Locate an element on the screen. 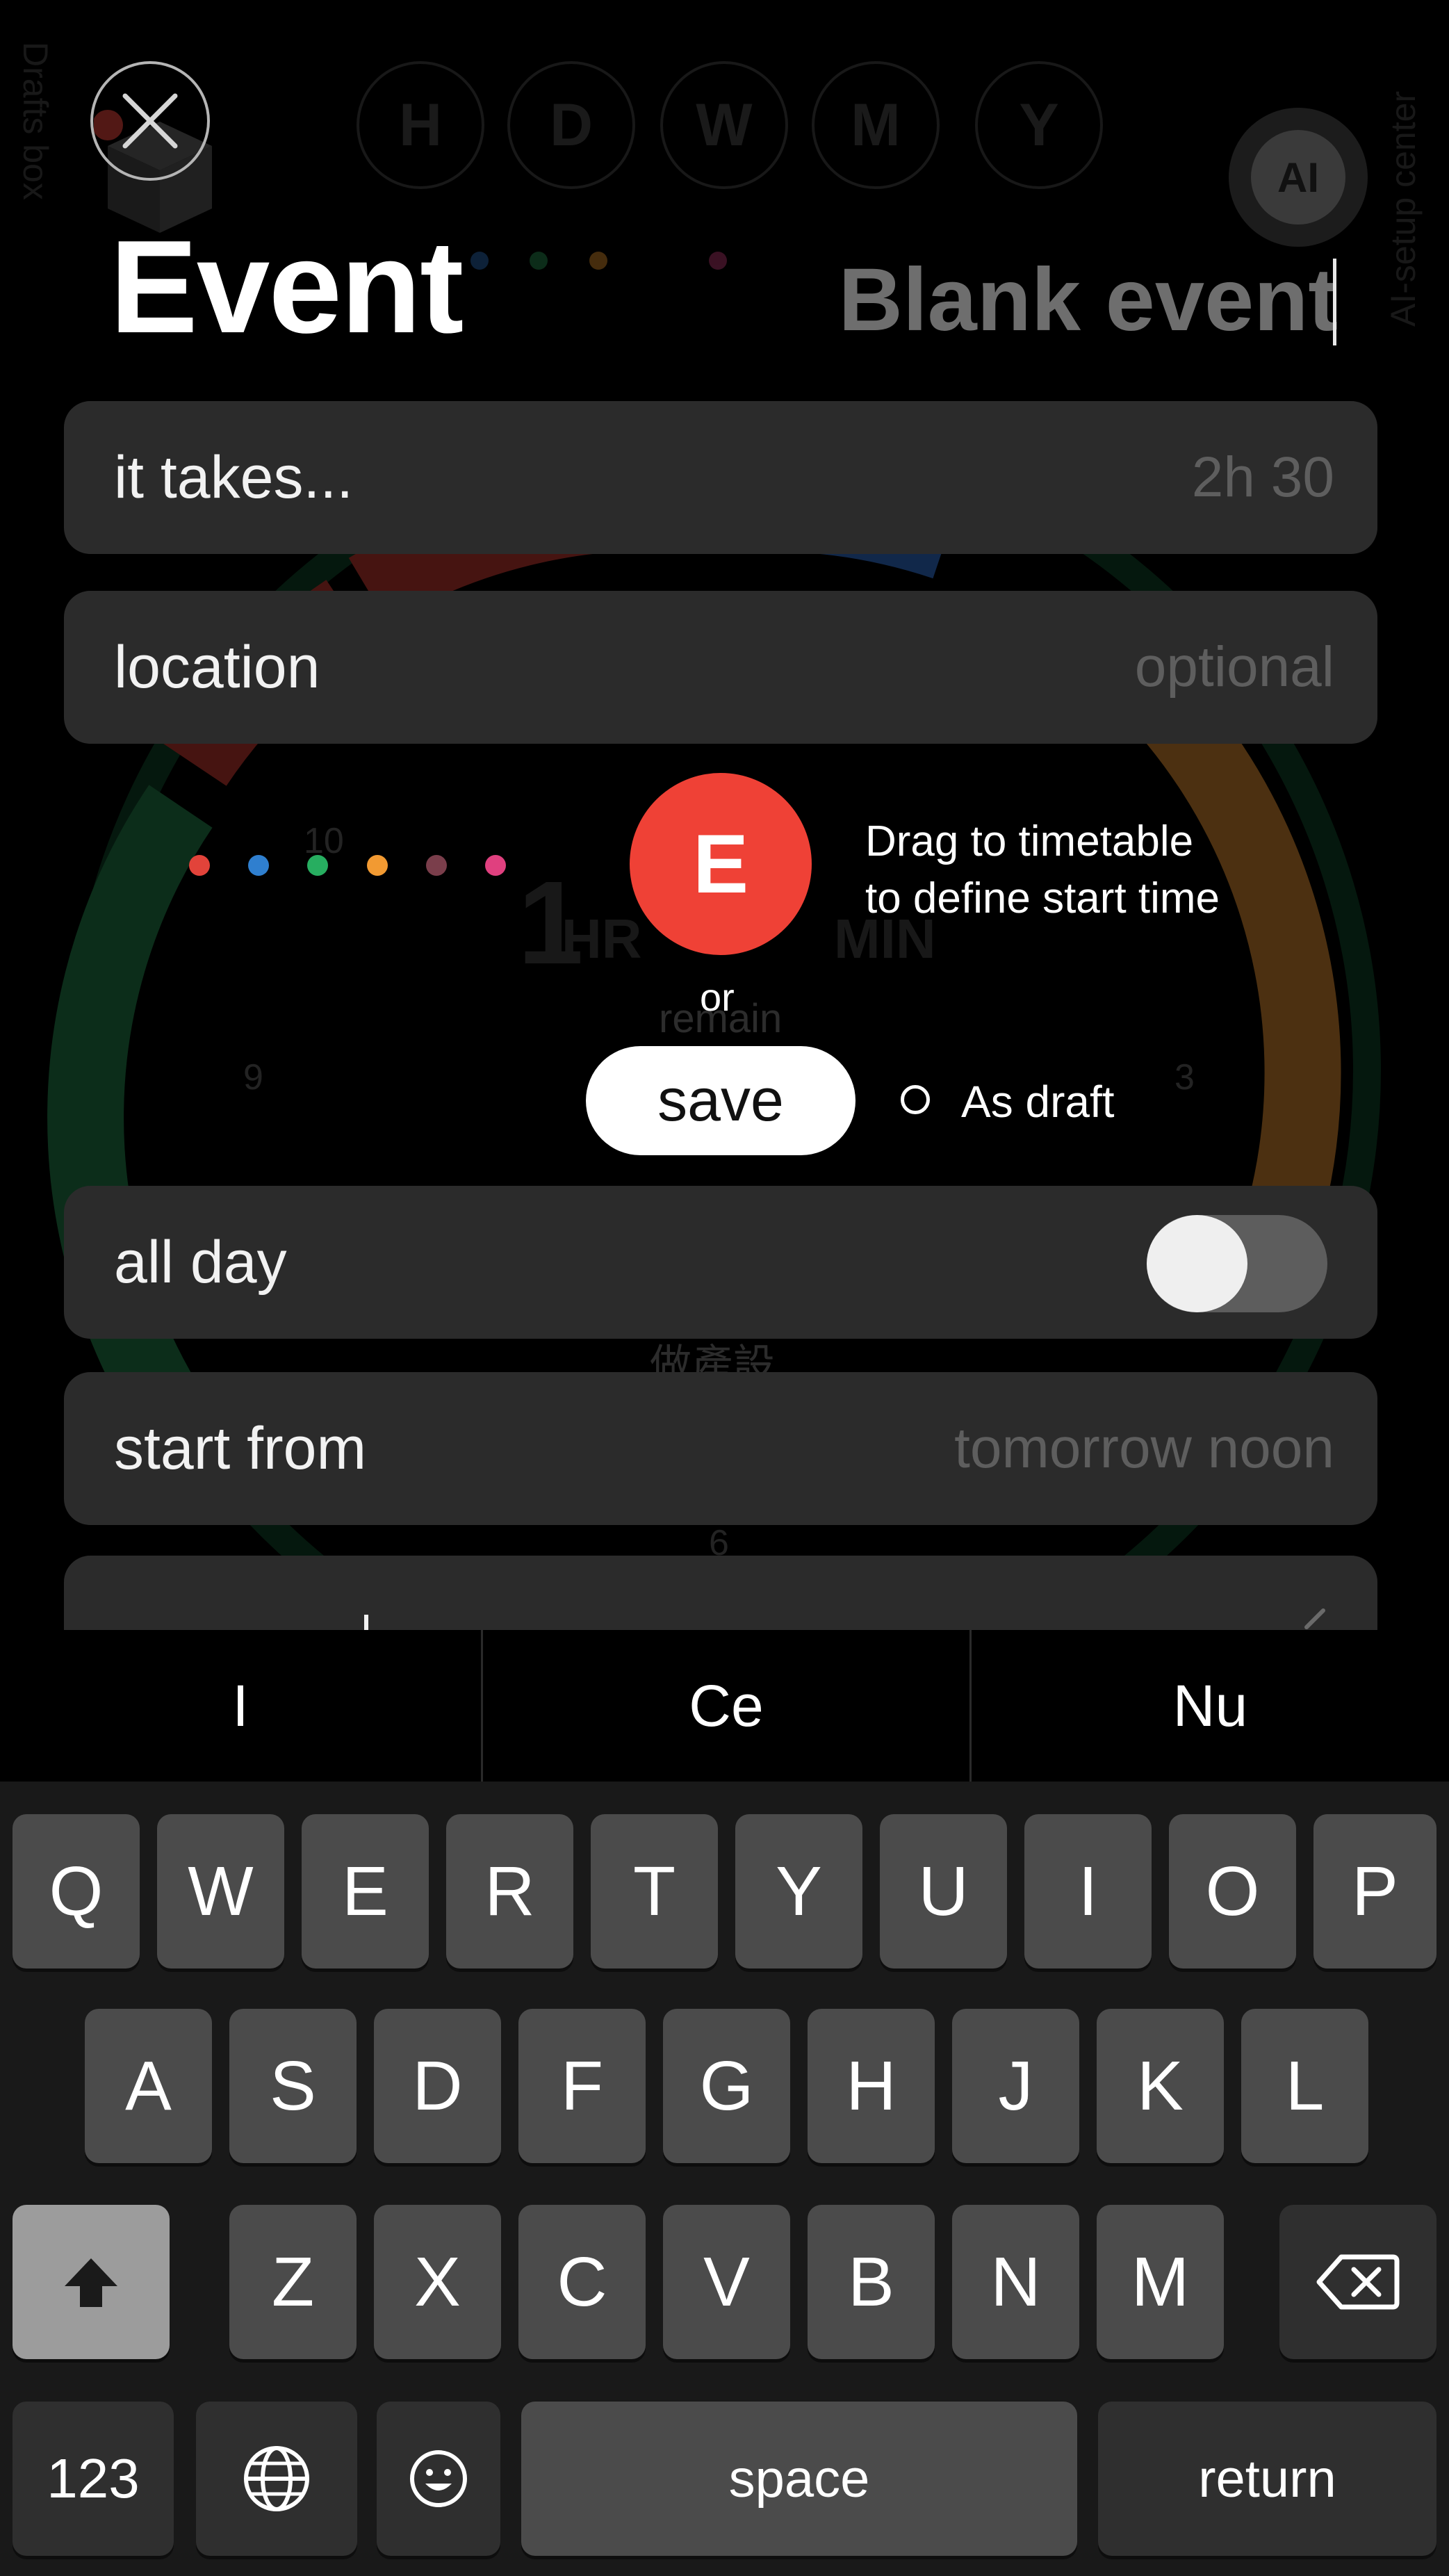 This screenshot has height=2576, width=1449. globe-icon is located at coordinates (276, 2478).